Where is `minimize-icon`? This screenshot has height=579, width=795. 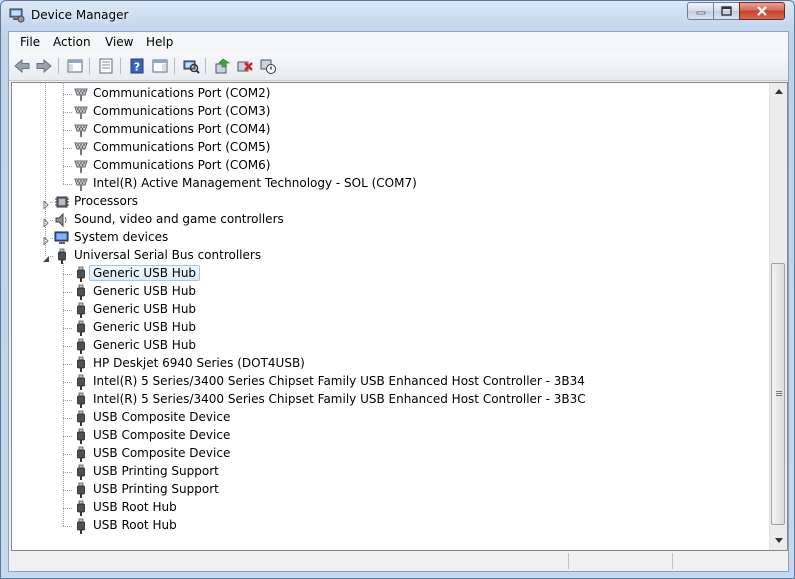 minimize-icon is located at coordinates (700, 13).